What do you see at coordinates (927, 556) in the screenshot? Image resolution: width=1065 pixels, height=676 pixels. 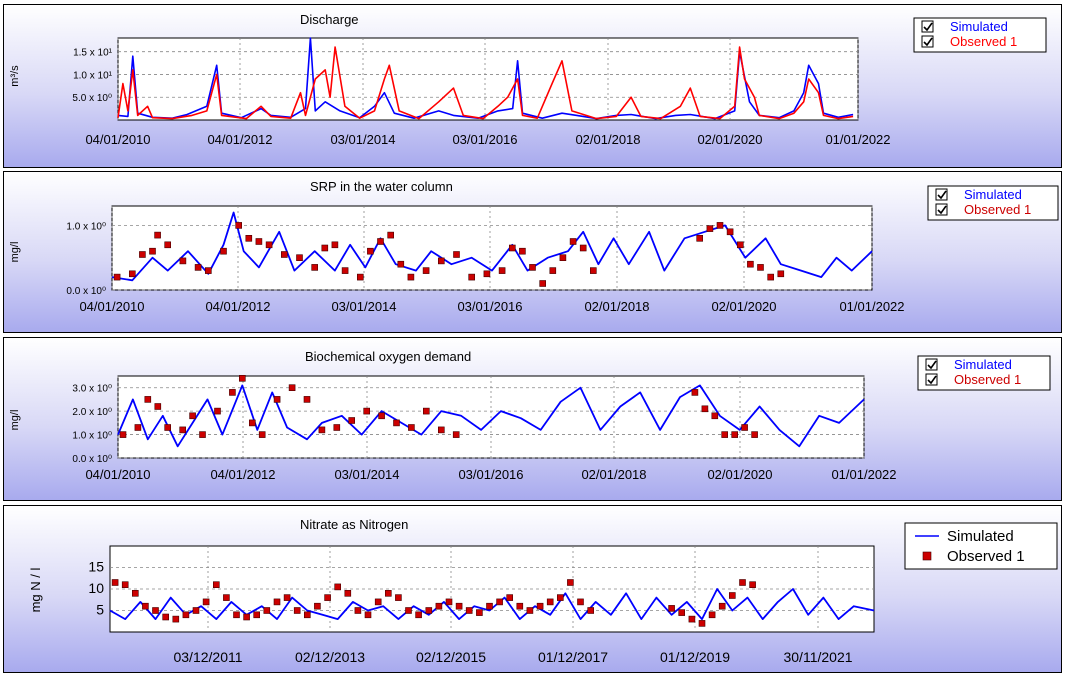 I see `legend-marker-swatch` at bounding box center [927, 556].